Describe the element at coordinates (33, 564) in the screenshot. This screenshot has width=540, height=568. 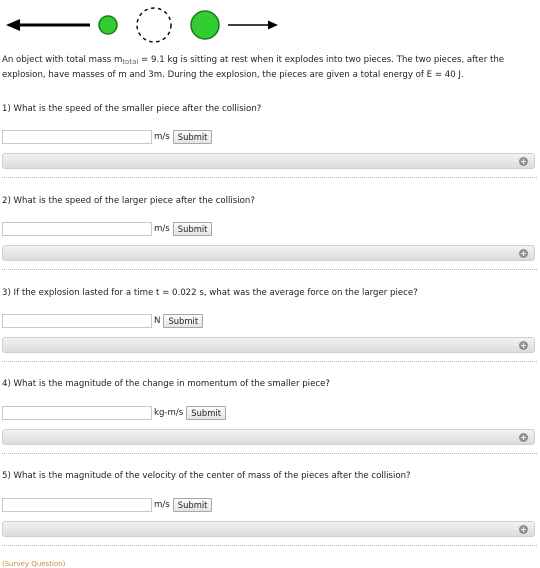
I see `survey-question-link: (Survey Question)` at that location.